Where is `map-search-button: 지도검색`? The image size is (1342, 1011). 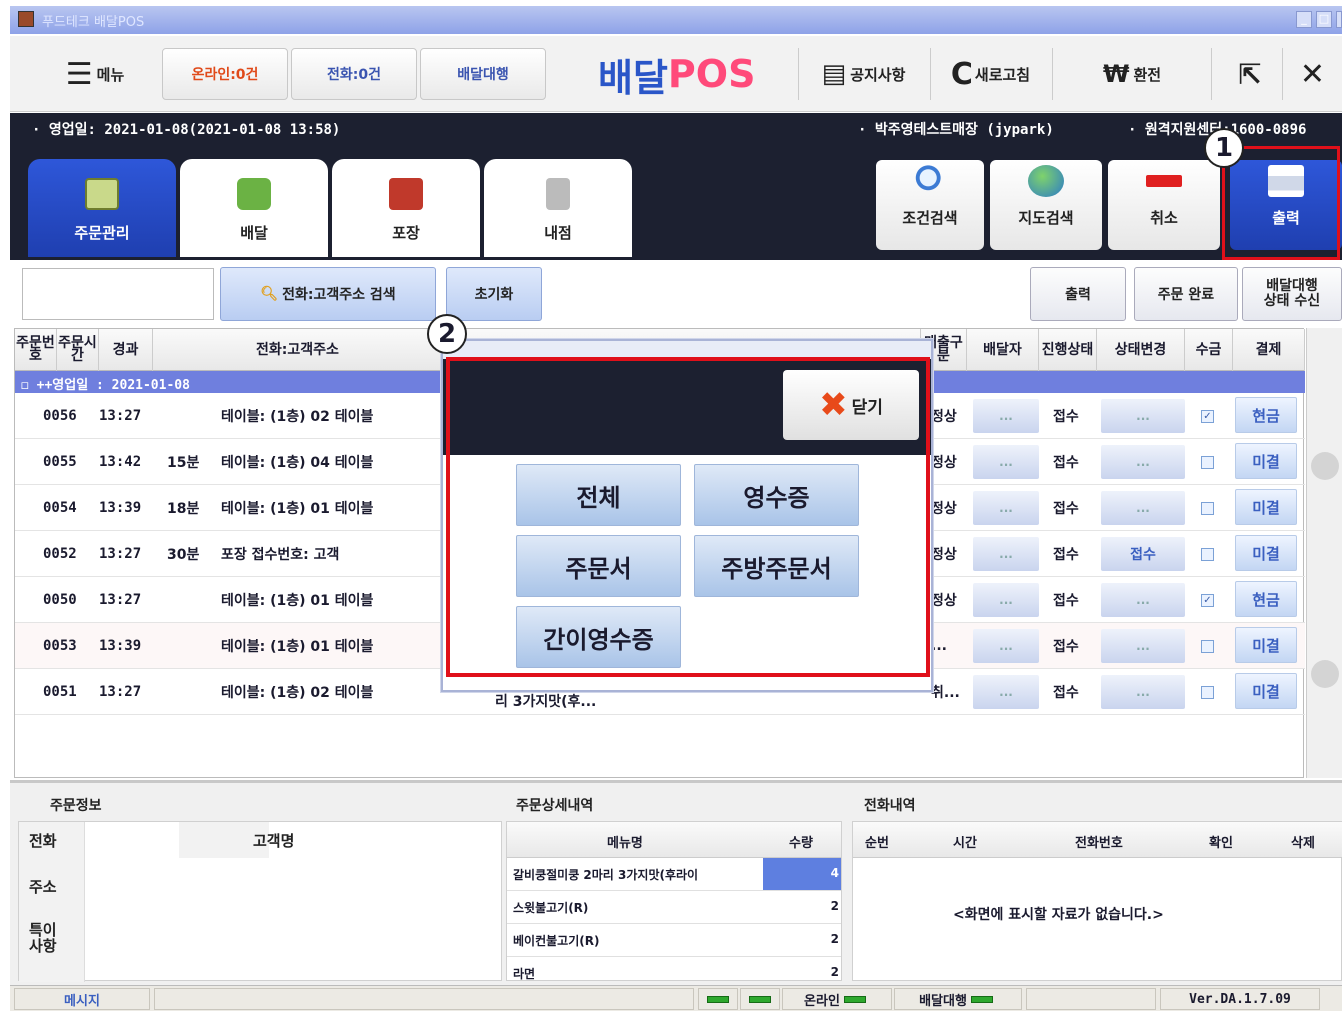
map-search-button: 지도검색 is located at coordinates (1046, 205).